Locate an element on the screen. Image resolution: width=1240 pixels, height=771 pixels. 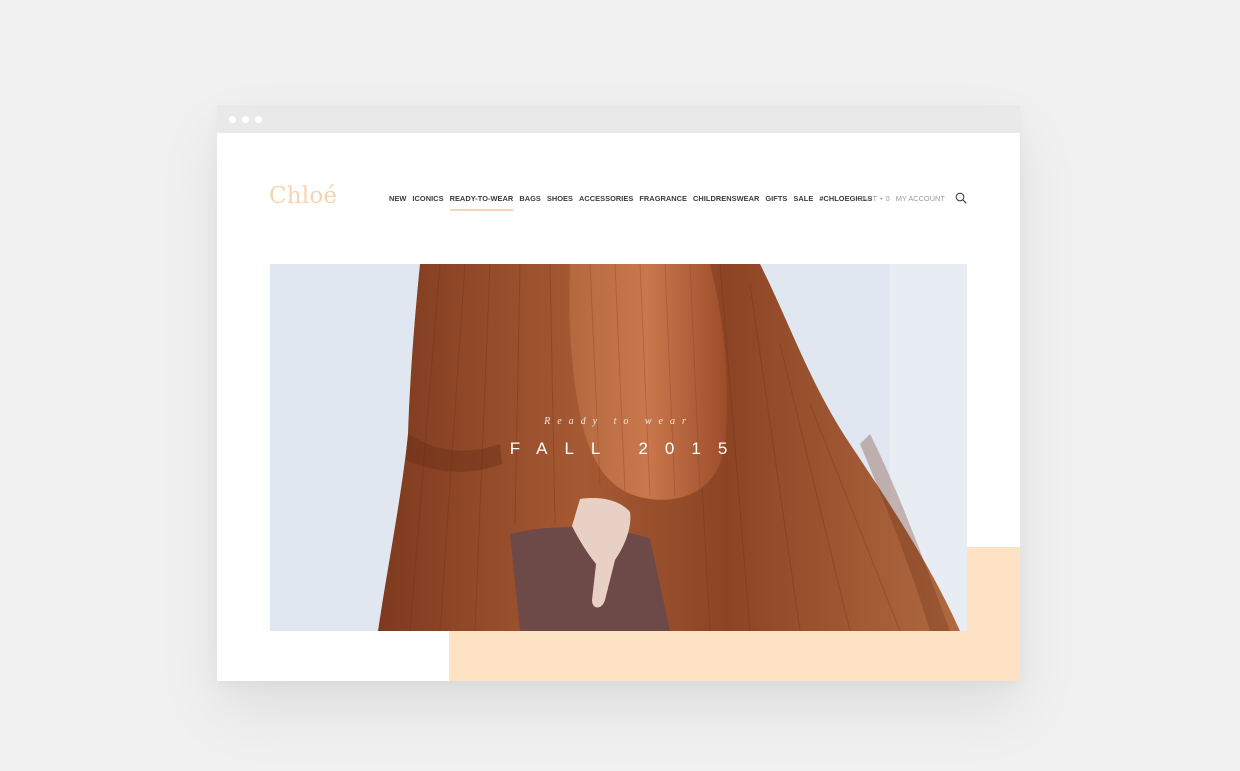
nav-item-shoes: SHOES is located at coordinates (560, 198).